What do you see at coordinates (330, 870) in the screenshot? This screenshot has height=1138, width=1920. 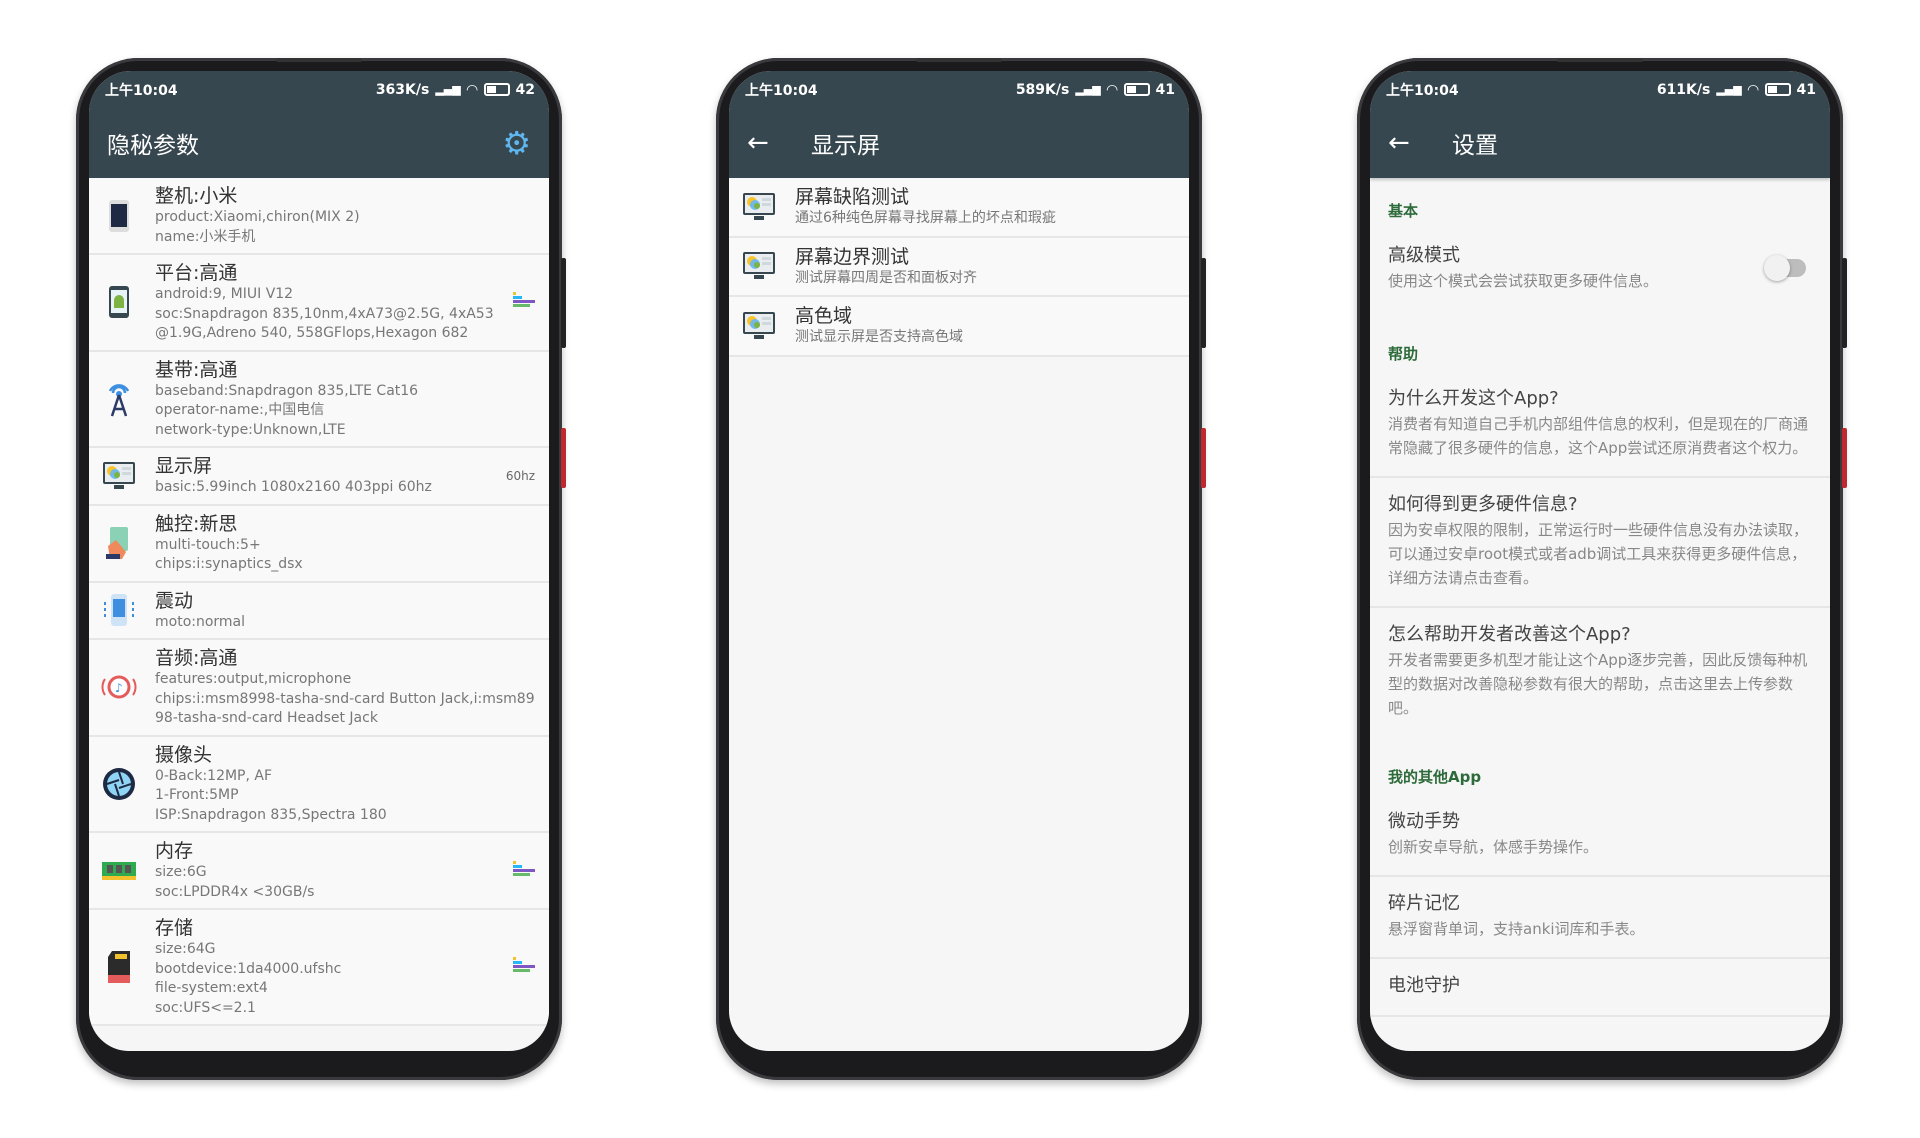 I see `item-text: 内存 size:6G soc:LPDDR4x <30GB/s` at bounding box center [330, 870].